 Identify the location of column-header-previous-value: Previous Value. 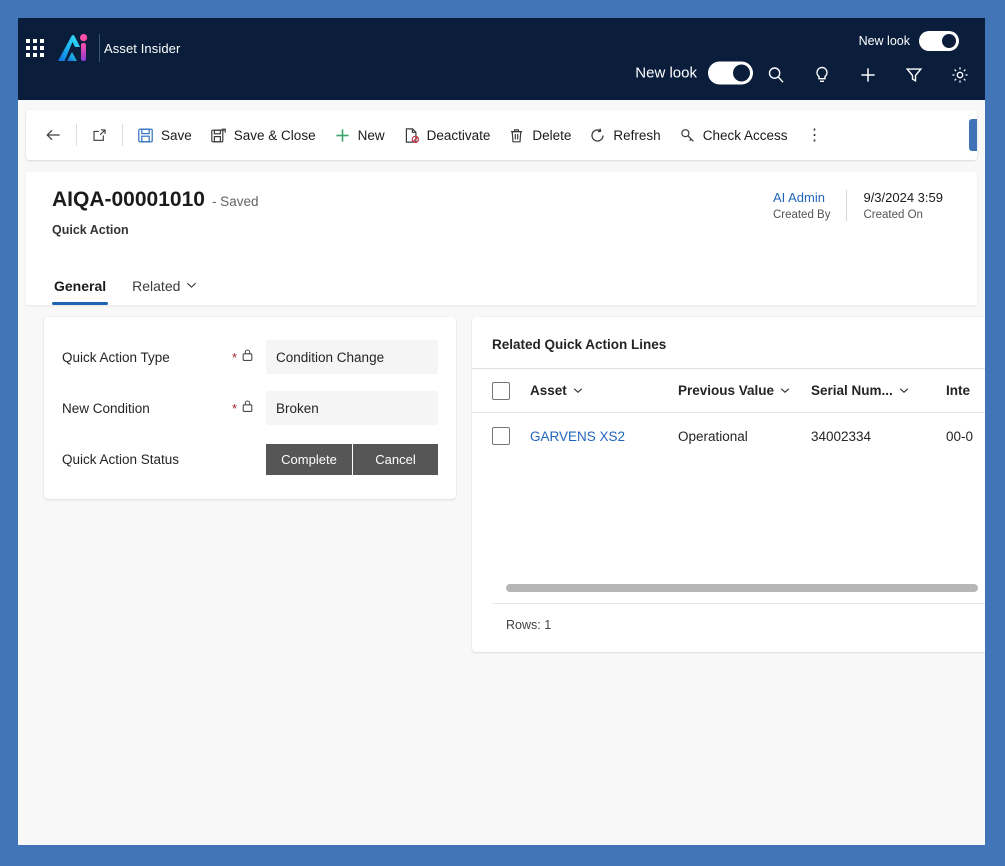
(744, 390).